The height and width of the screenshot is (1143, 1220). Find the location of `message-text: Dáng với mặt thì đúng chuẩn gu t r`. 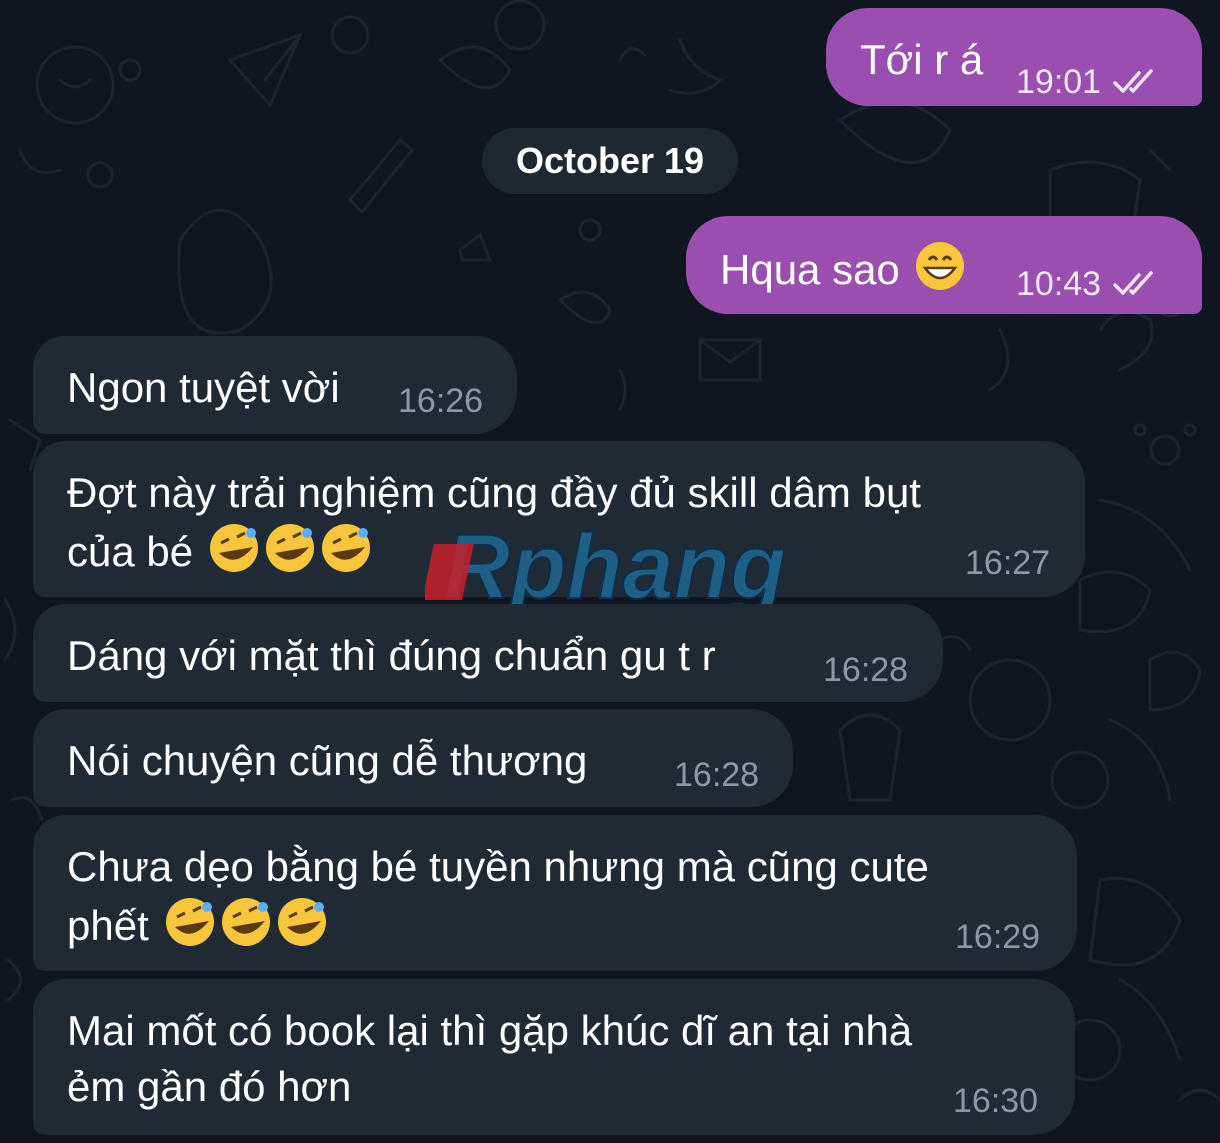

message-text: Dáng với mặt thì đúng chuẩn gu t r is located at coordinates (391, 655).